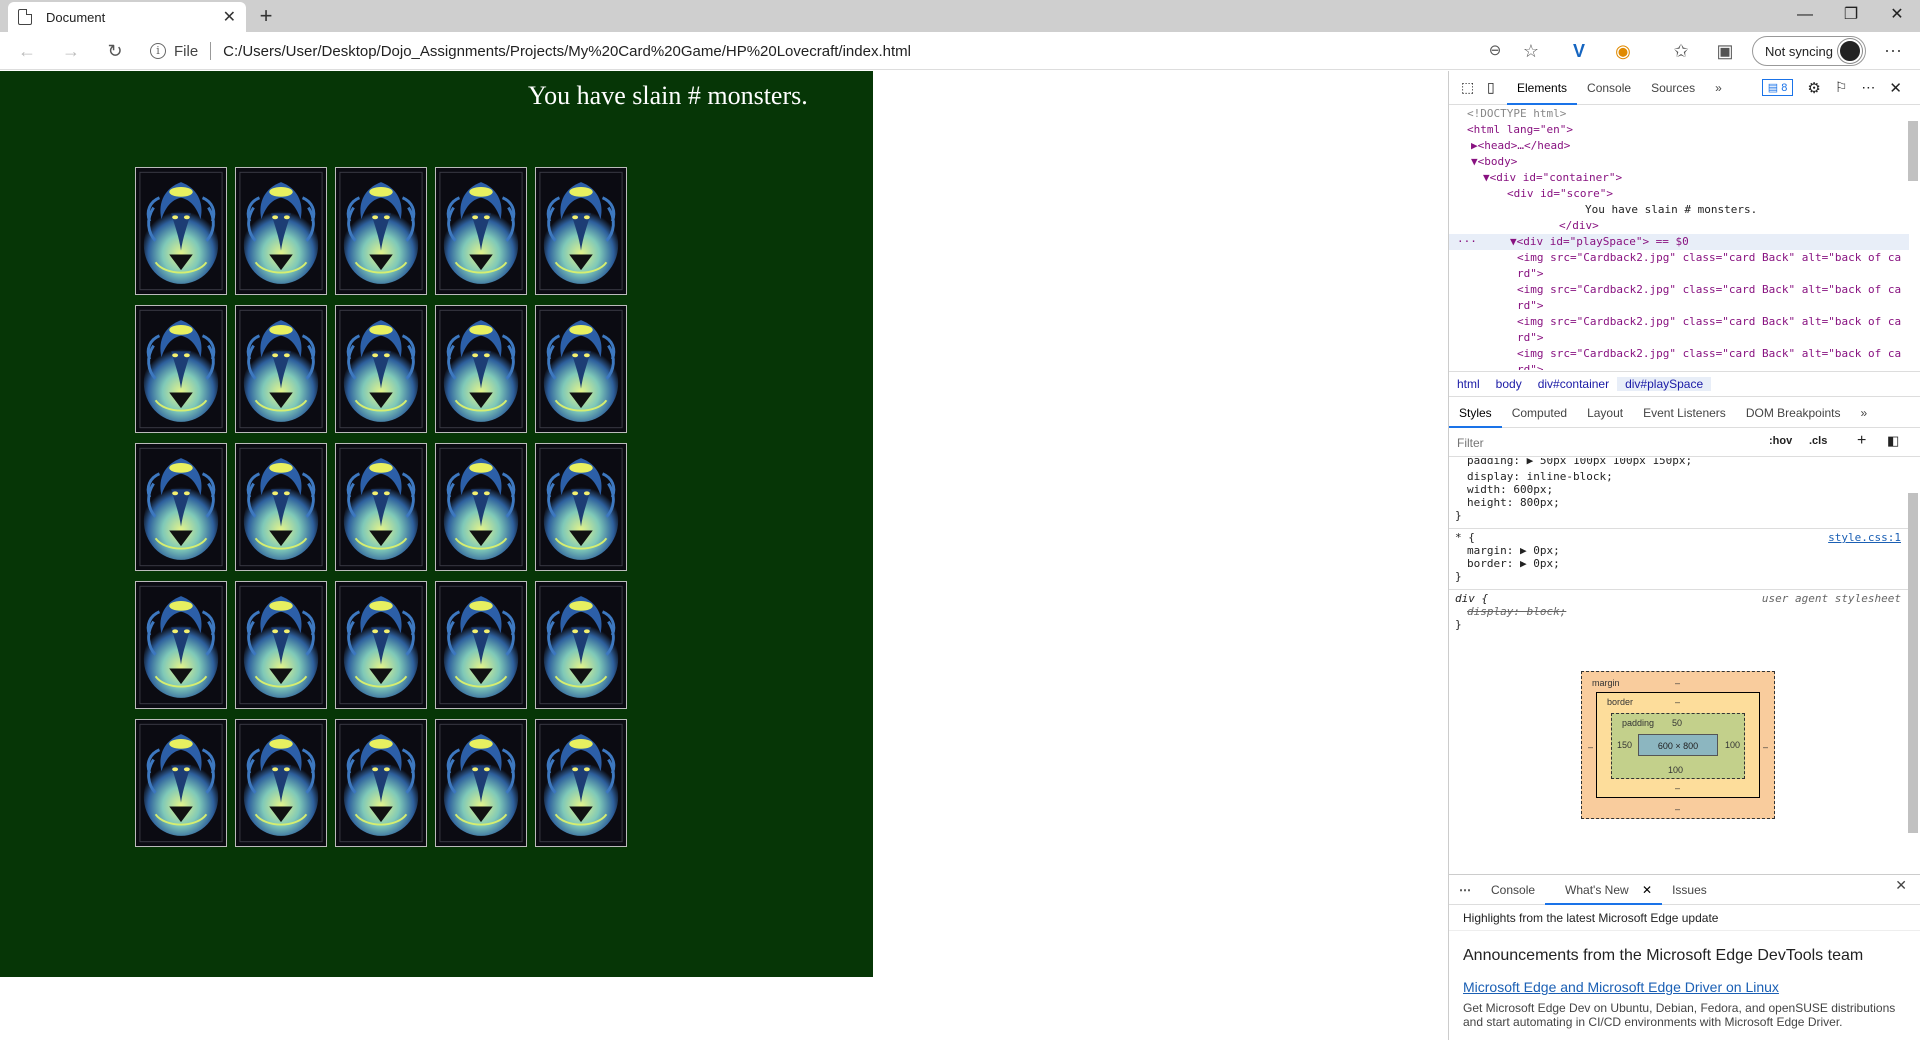 The image size is (1920, 1040). I want to click on rule-source-link: style.css:1, so click(1864, 537).